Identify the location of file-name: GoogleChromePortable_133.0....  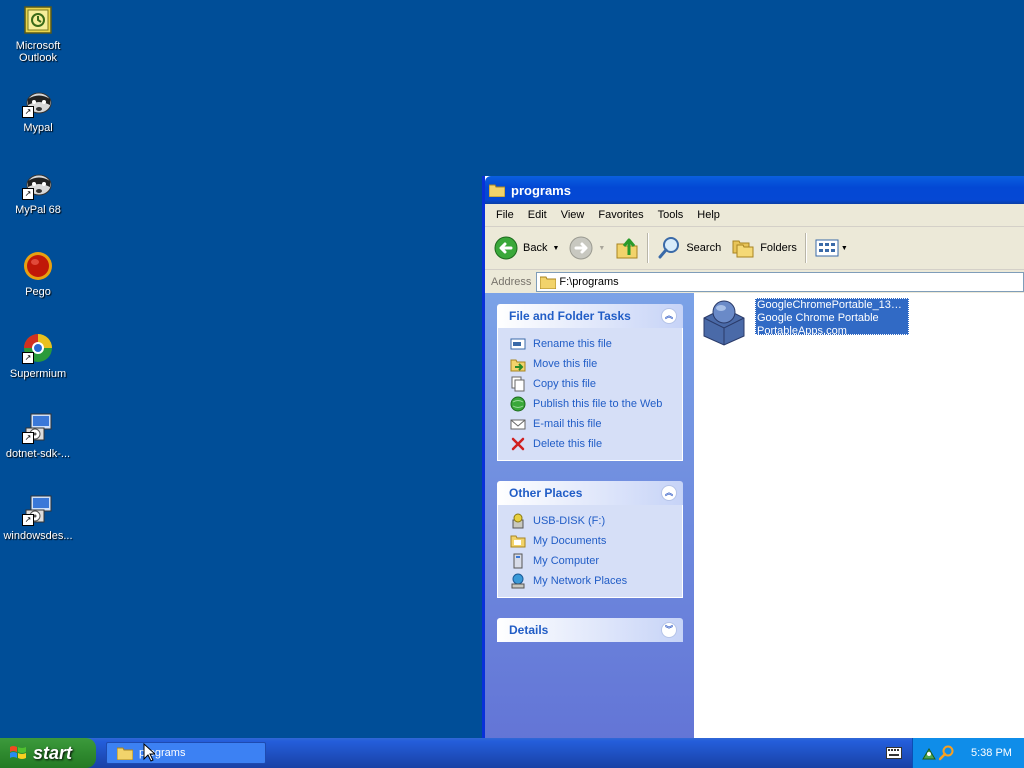
(832, 305).